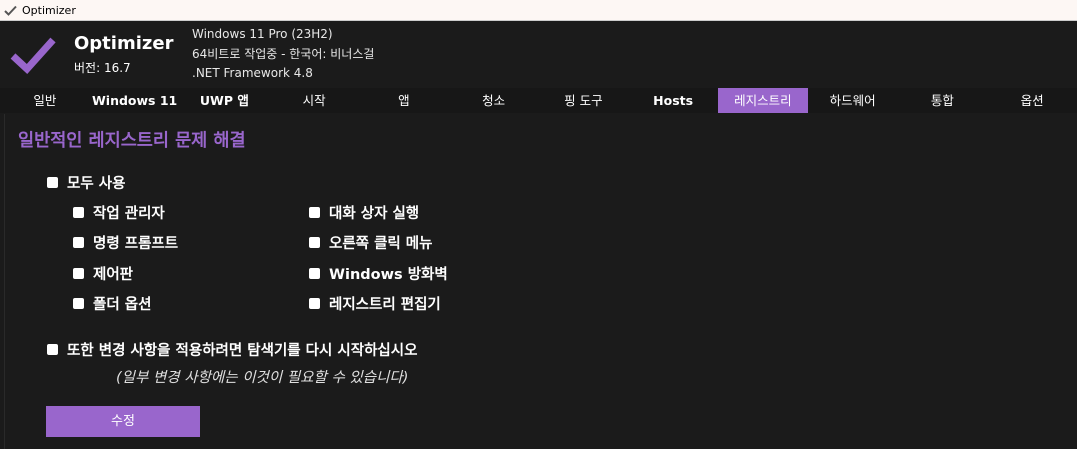 The width and height of the screenshot is (1077, 449). What do you see at coordinates (262, 378) in the screenshot?
I see `restart-note: (일부 변경 사항에는 이것이 필요할 수 있습니다)` at bounding box center [262, 378].